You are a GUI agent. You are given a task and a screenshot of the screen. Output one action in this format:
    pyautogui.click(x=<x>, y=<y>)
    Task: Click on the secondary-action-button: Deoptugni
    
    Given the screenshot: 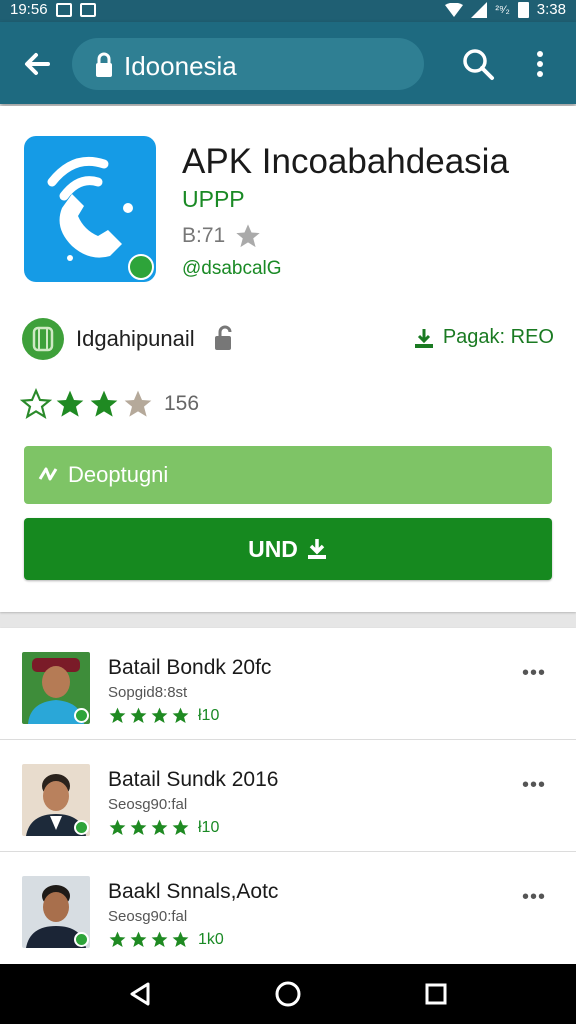 What is the action you would take?
    pyautogui.click(x=288, y=475)
    